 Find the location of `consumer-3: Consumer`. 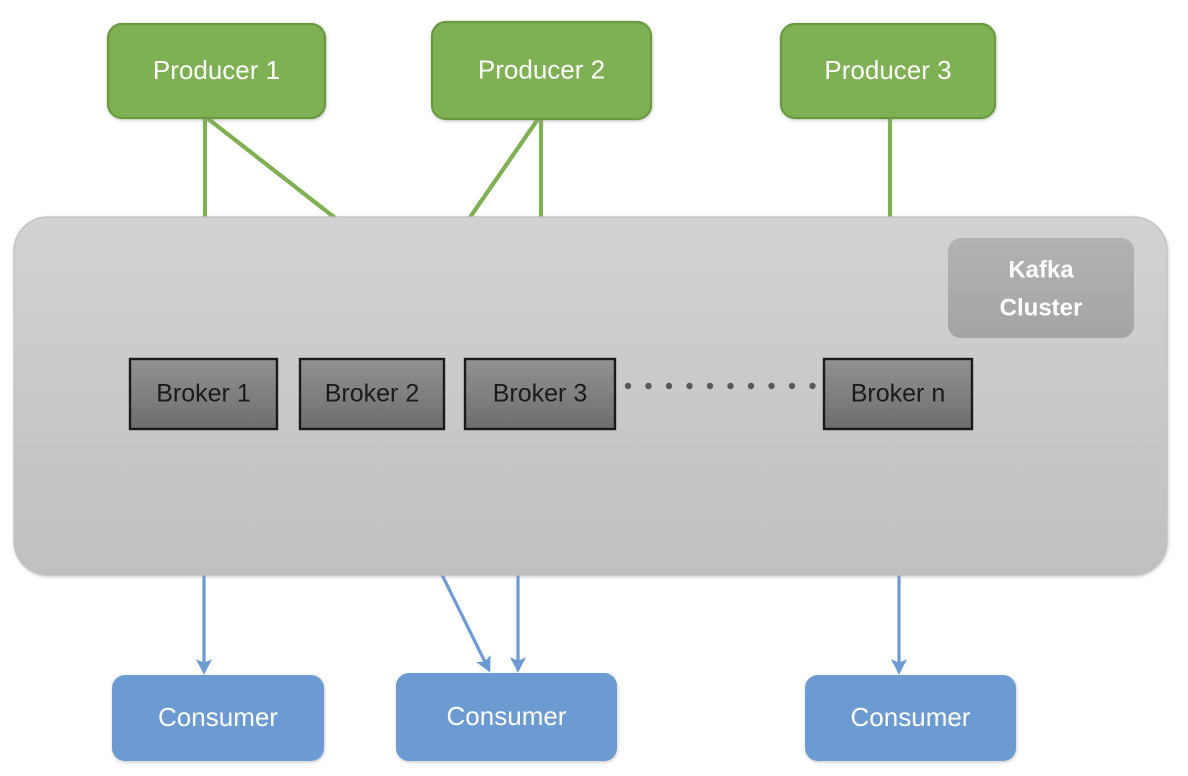

consumer-3: Consumer is located at coordinates (910, 718).